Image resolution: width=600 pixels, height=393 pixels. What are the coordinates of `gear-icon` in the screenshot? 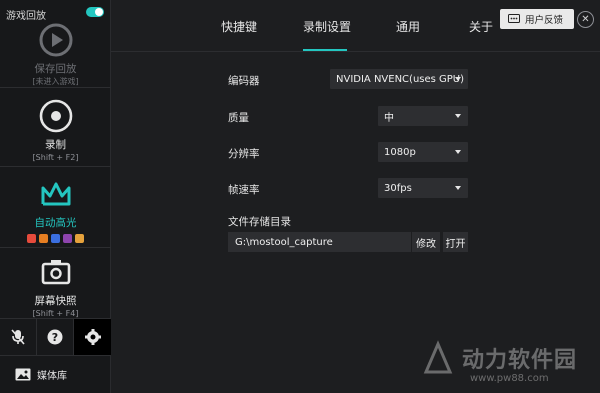 It's located at (92, 337).